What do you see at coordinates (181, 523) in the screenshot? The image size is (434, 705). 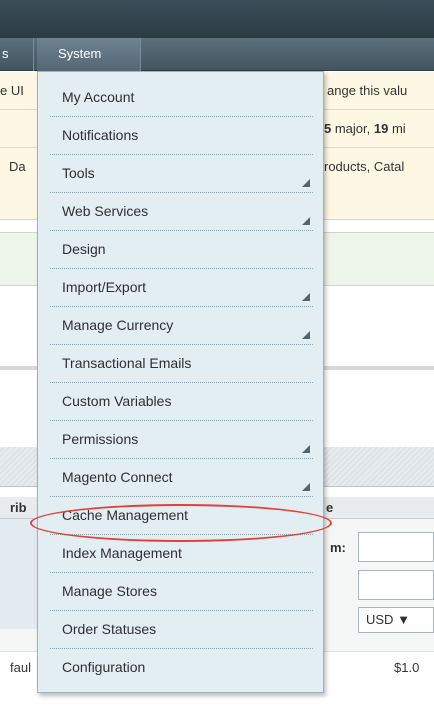 I see `highlight-circle` at bounding box center [181, 523].